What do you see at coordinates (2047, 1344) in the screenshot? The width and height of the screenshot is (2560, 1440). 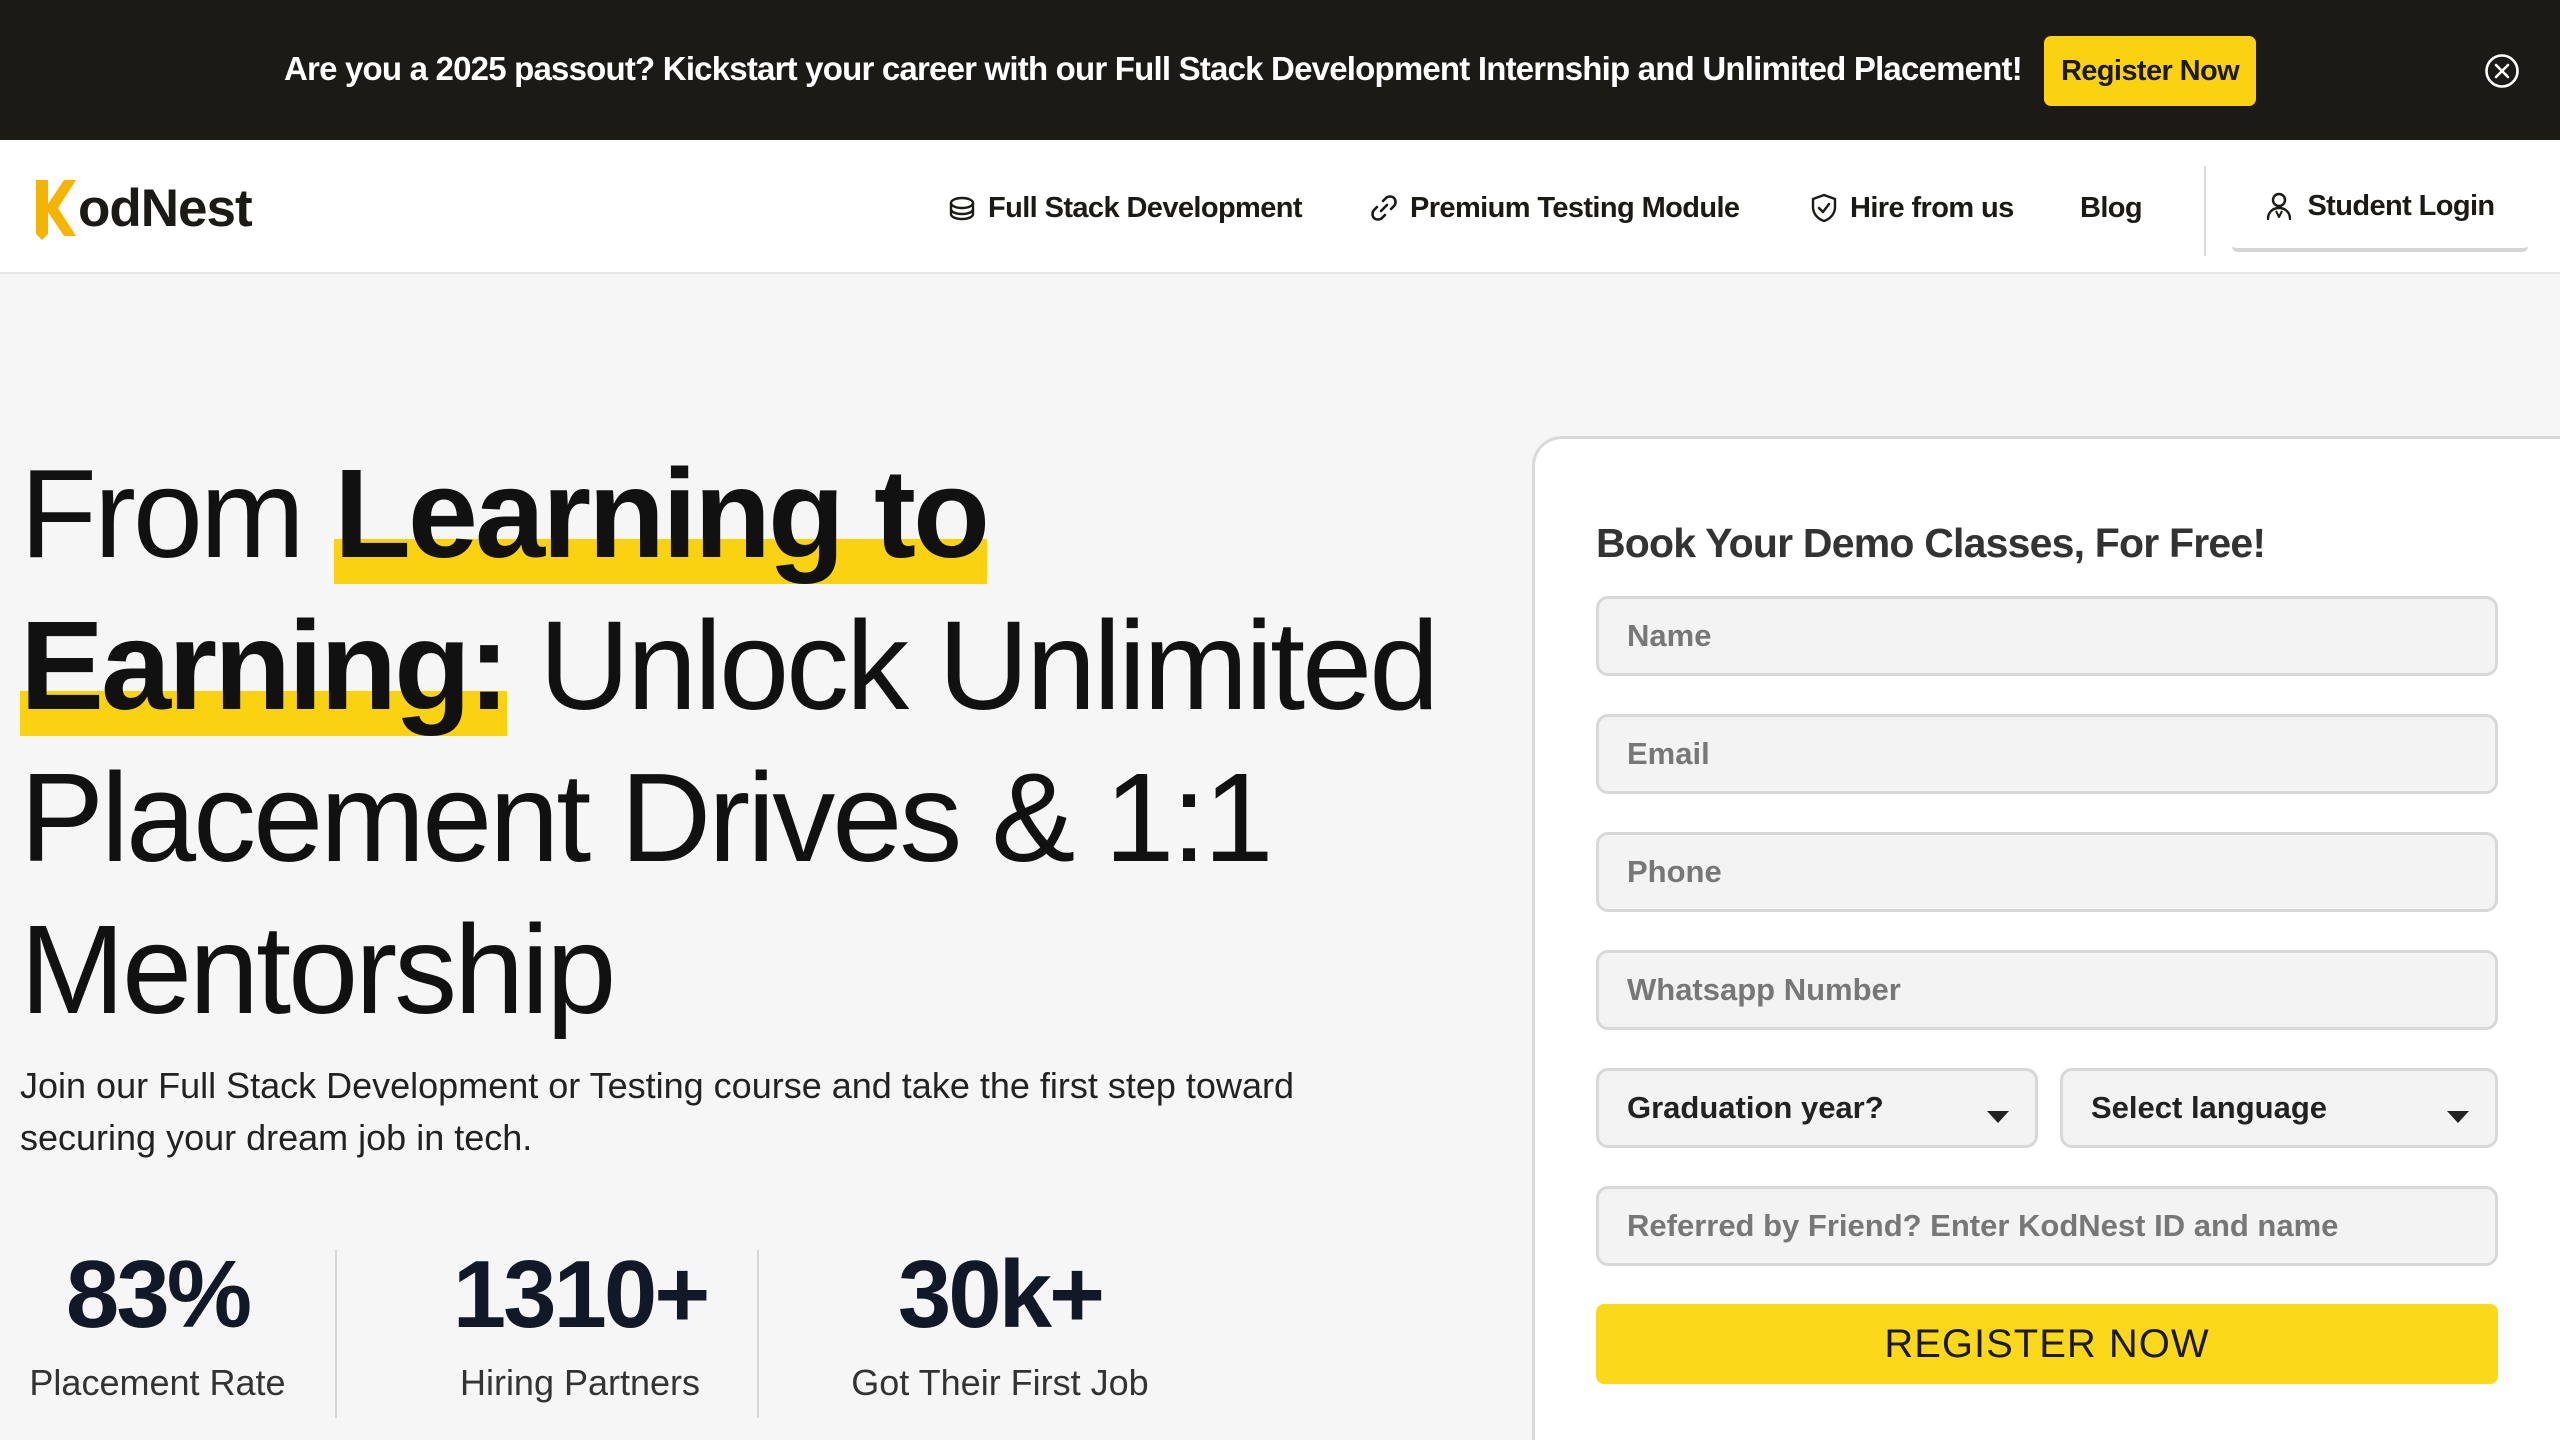 I see `register-now-button: REGISTER NOW` at bounding box center [2047, 1344].